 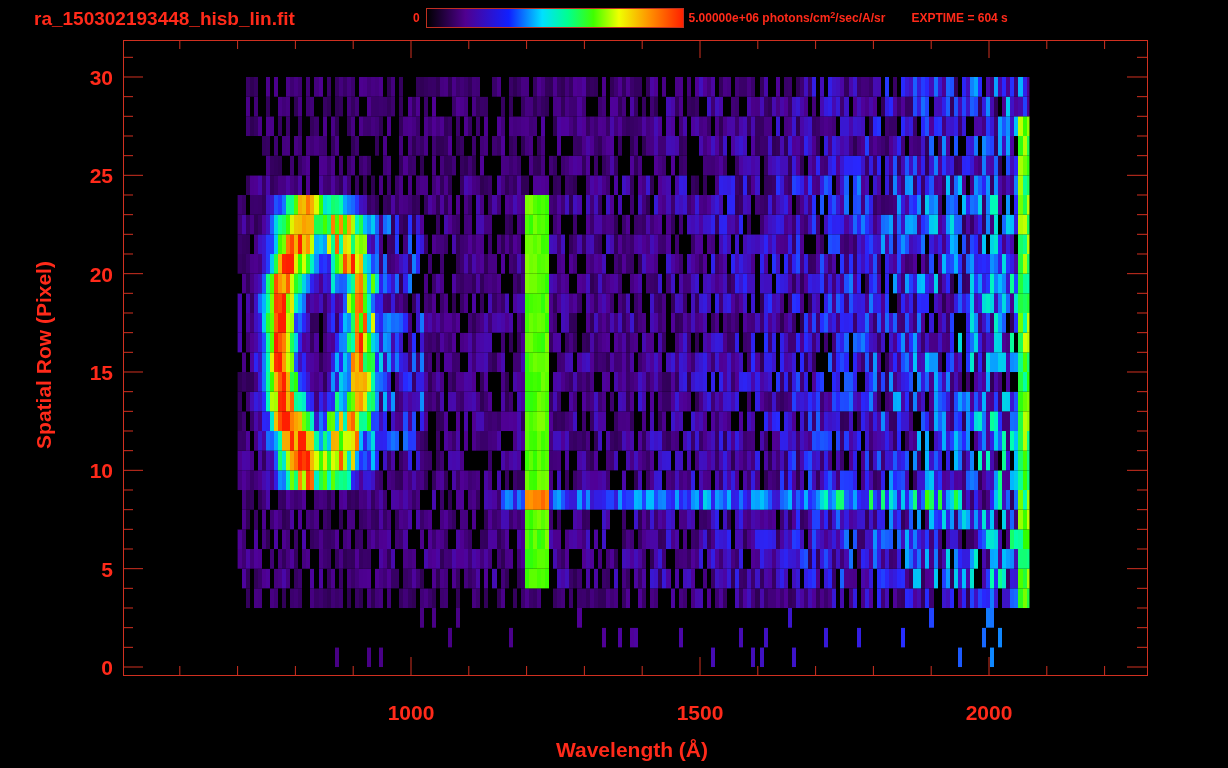 What do you see at coordinates (101, 274) in the screenshot?
I see `y-tick-label: 20` at bounding box center [101, 274].